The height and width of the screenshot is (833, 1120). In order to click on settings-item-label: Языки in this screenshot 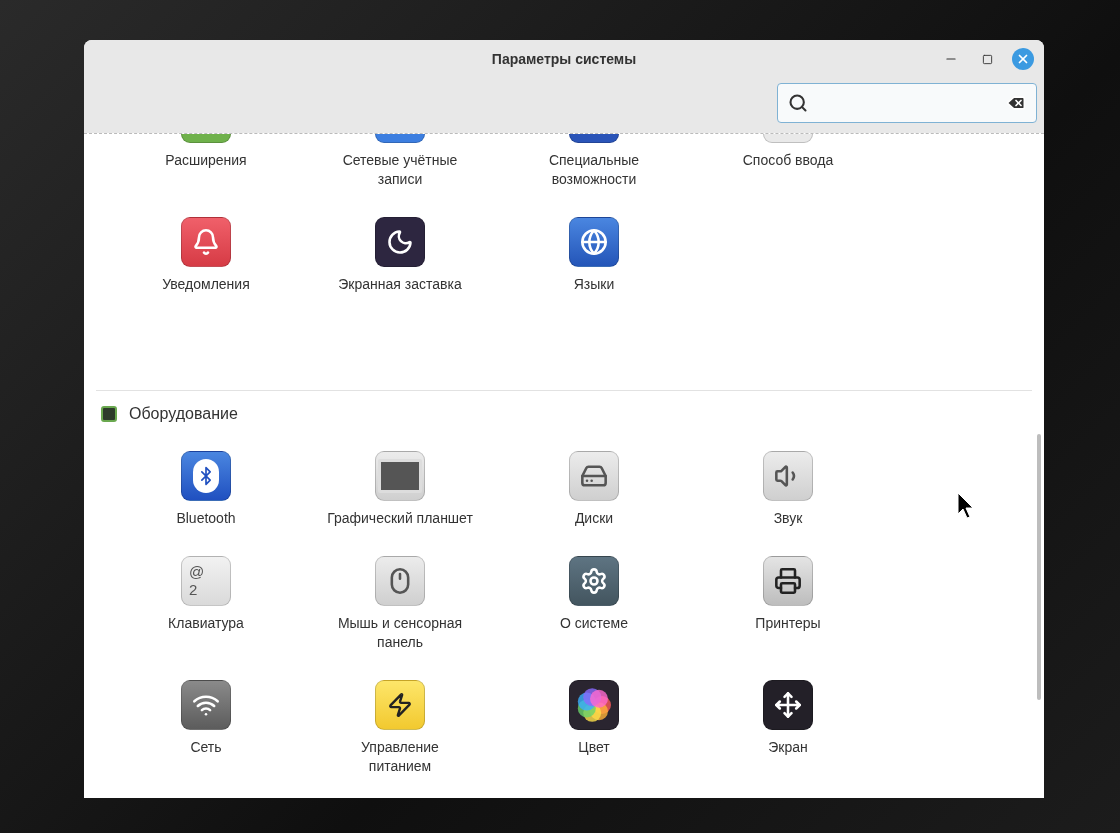, I will do `click(594, 284)`.